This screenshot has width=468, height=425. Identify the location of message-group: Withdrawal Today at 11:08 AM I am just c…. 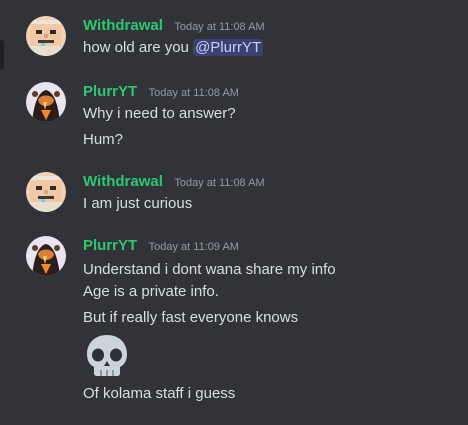
(241, 194).